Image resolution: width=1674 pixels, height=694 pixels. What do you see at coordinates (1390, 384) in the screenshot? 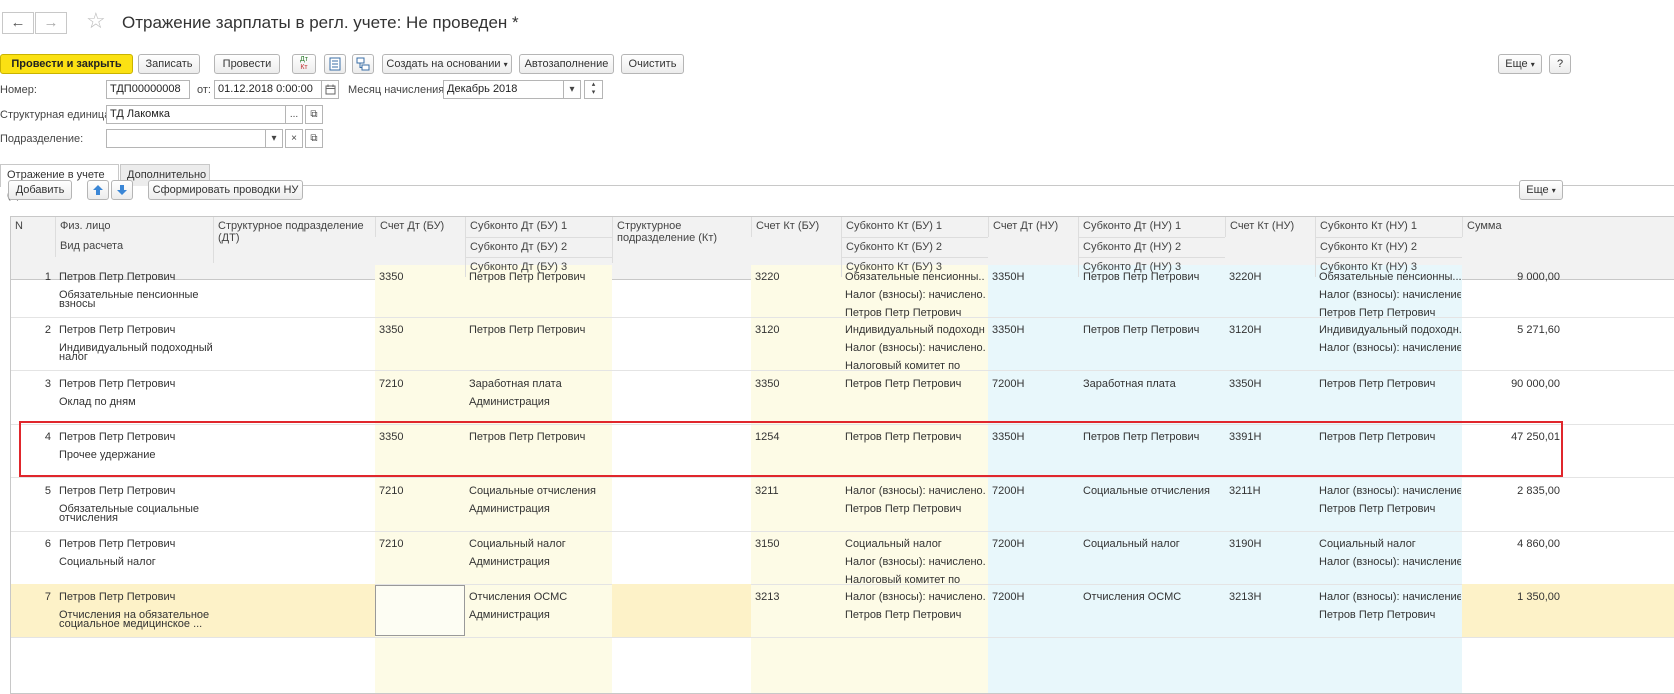
I see `cell-sub-kt-nu1: Петров Петр Петрович` at bounding box center [1390, 384].